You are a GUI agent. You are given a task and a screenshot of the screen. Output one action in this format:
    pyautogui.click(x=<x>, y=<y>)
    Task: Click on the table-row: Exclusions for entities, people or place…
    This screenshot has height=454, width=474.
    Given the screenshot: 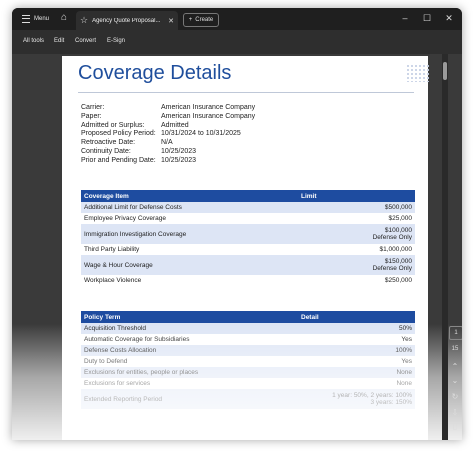 What is the action you would take?
    pyautogui.click(x=248, y=372)
    